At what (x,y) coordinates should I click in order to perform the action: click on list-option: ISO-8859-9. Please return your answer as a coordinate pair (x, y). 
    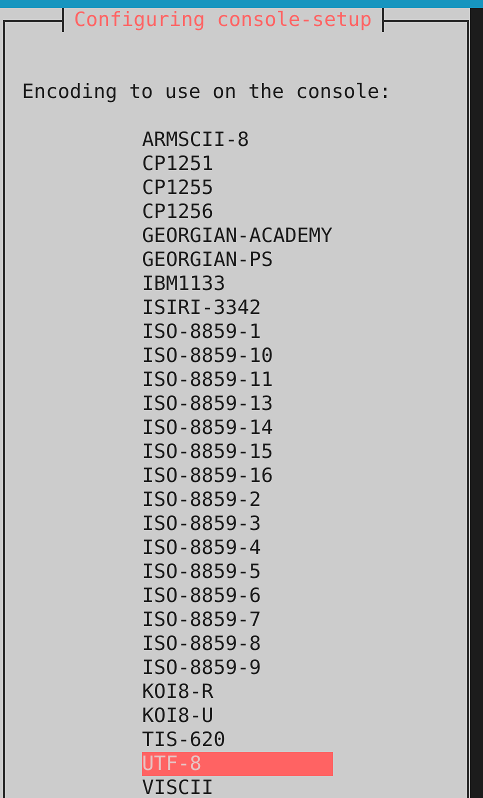
    Looking at the image, I should click on (237, 668).